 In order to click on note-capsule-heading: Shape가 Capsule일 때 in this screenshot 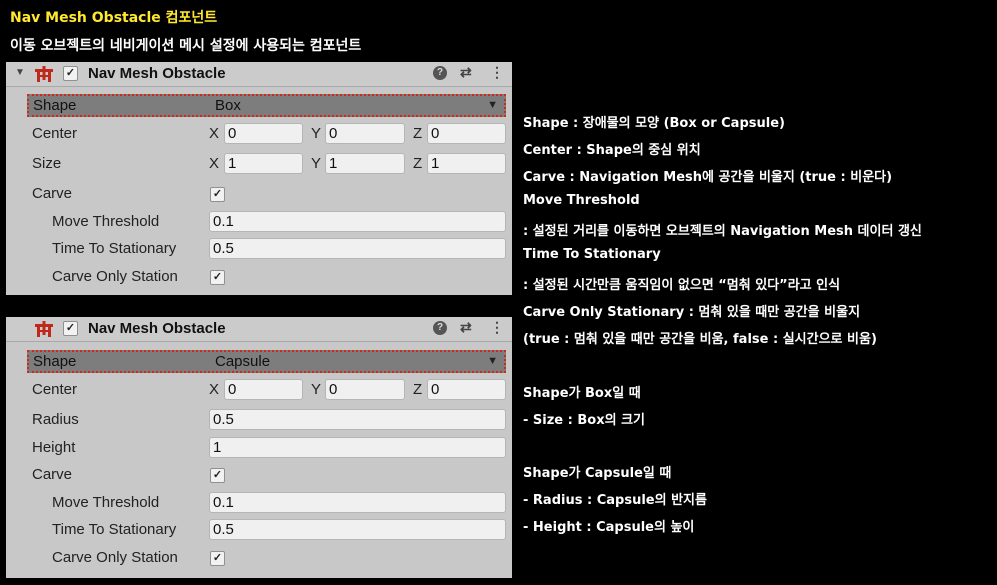, I will do `click(597, 473)`.